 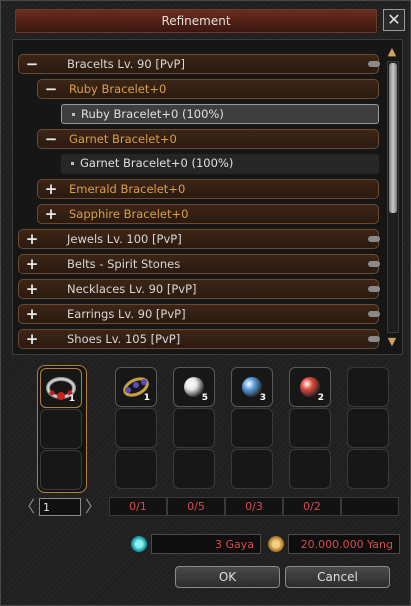 I want to click on subgroup-label: Sapphire Bracelet+0, so click(x=129, y=214).